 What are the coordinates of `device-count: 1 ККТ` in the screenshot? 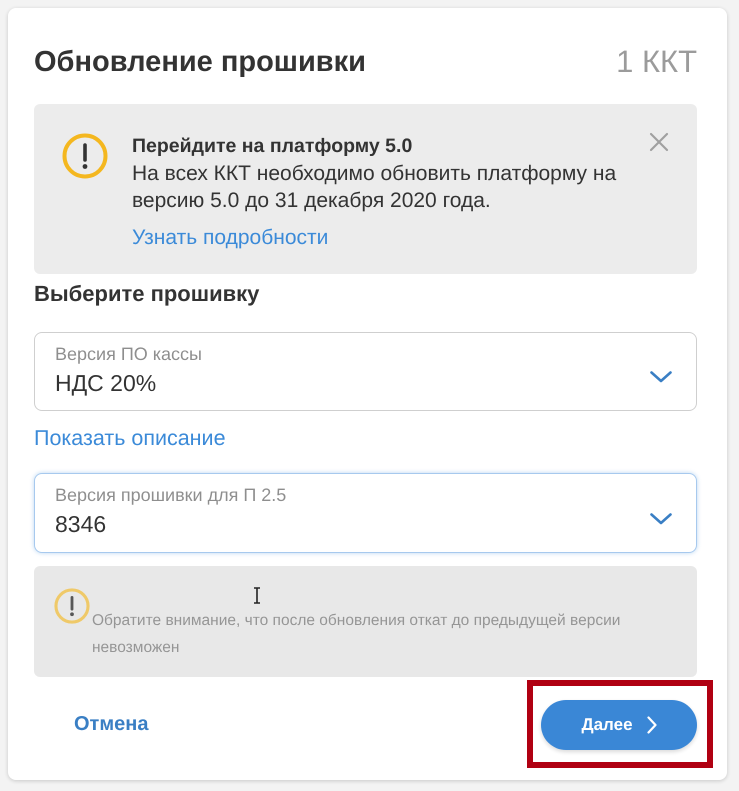 It's located at (656, 62).